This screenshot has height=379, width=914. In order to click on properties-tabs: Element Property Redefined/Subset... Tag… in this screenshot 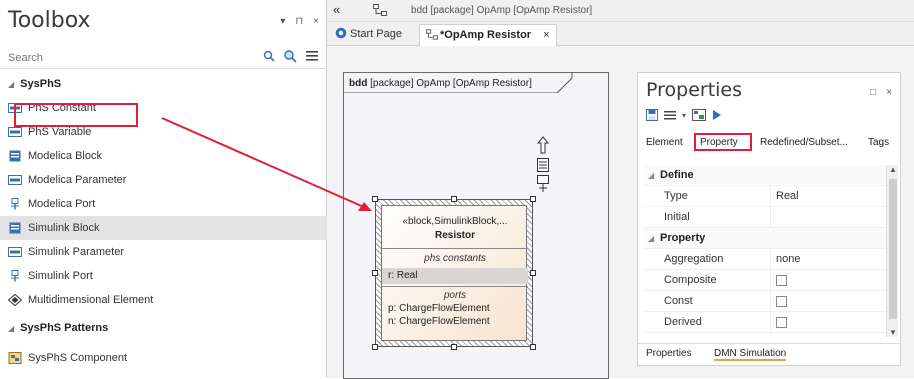, I will do `click(769, 143)`.